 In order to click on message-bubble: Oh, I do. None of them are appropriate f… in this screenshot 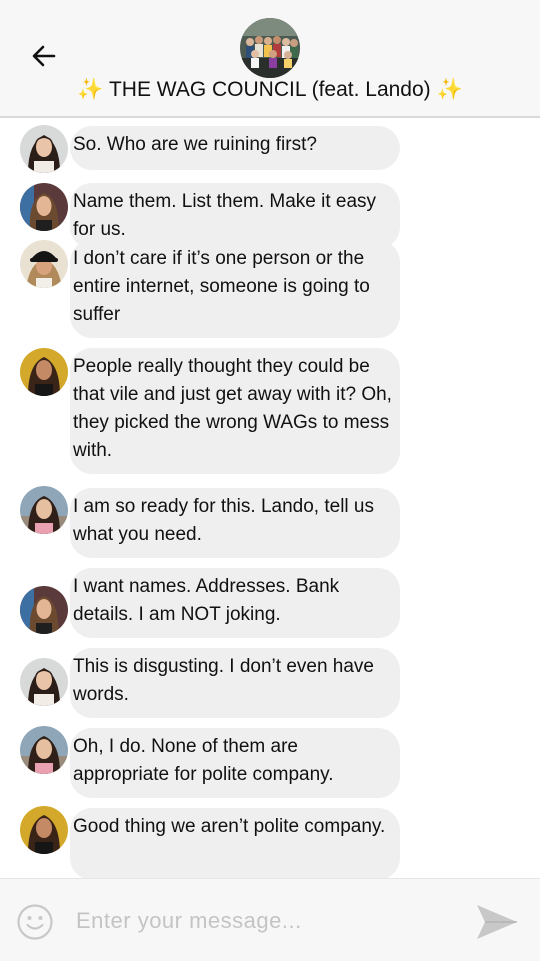, I will do `click(235, 763)`.